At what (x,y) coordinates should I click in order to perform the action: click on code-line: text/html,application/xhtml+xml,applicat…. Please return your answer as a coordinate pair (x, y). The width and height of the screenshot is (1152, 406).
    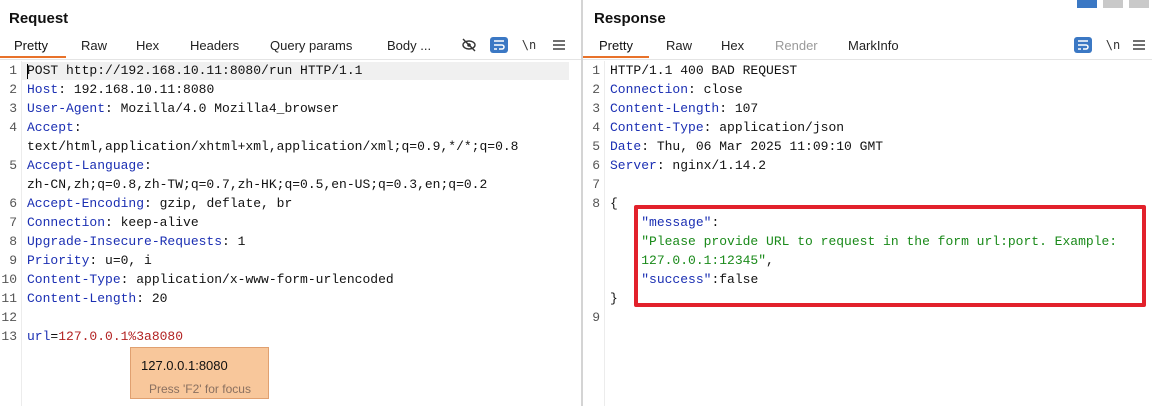
    Looking at the image, I should click on (272, 146).